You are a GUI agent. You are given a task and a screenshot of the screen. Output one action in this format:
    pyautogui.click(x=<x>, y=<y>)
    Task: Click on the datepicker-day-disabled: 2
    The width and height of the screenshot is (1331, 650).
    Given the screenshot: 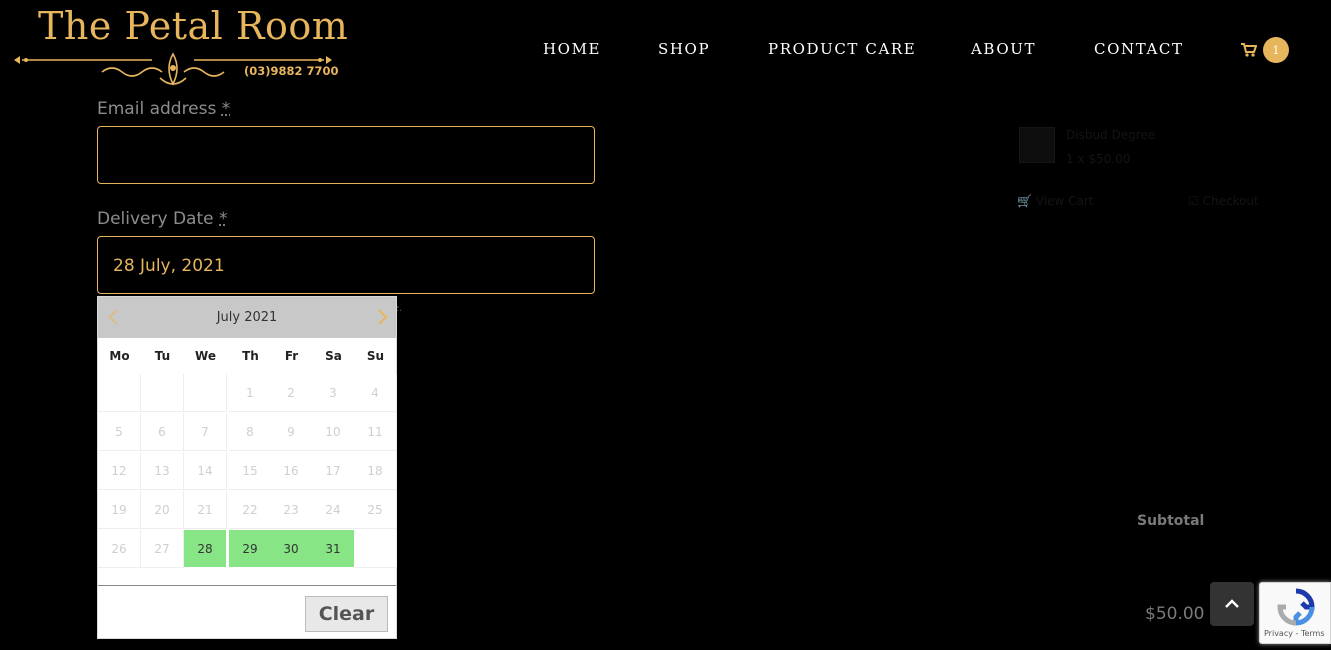 What is the action you would take?
    pyautogui.click(x=291, y=393)
    